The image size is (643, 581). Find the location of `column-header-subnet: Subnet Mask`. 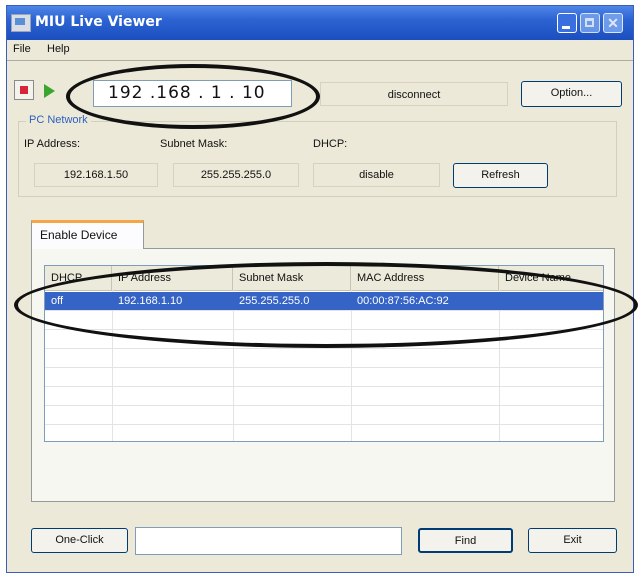

column-header-subnet: Subnet Mask is located at coordinates (292, 278).